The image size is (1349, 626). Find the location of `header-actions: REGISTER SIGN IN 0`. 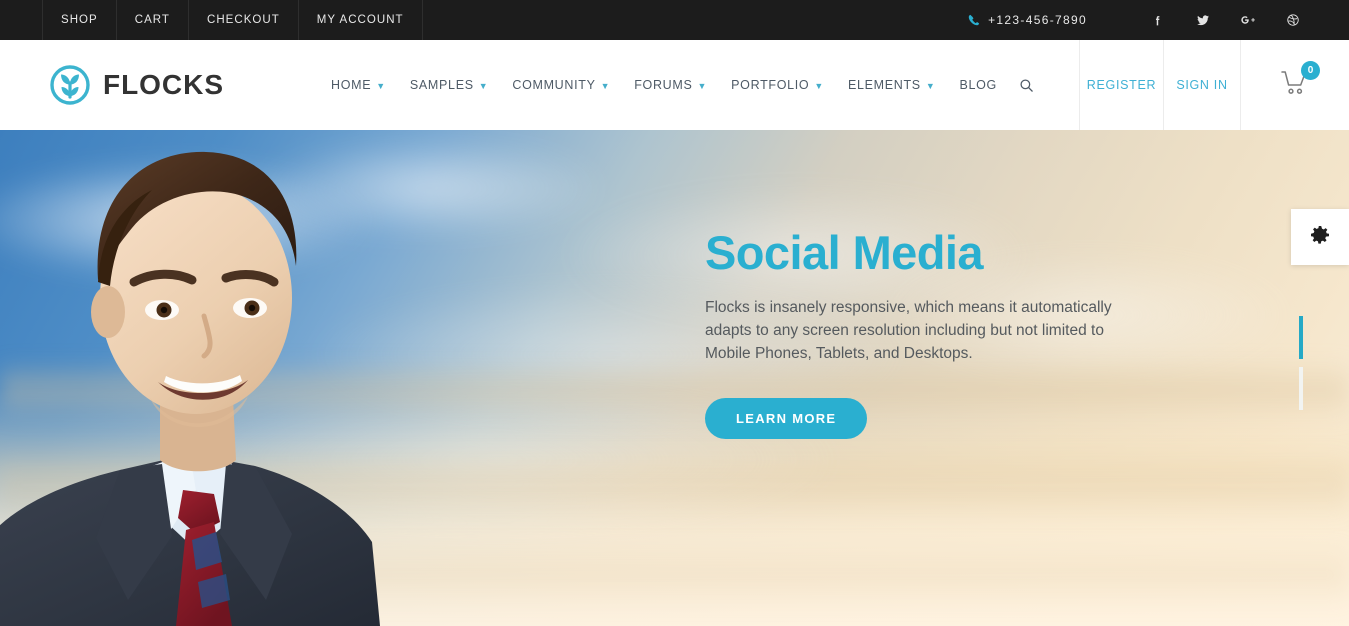

header-actions: REGISTER SIGN IN 0 is located at coordinates (1214, 85).